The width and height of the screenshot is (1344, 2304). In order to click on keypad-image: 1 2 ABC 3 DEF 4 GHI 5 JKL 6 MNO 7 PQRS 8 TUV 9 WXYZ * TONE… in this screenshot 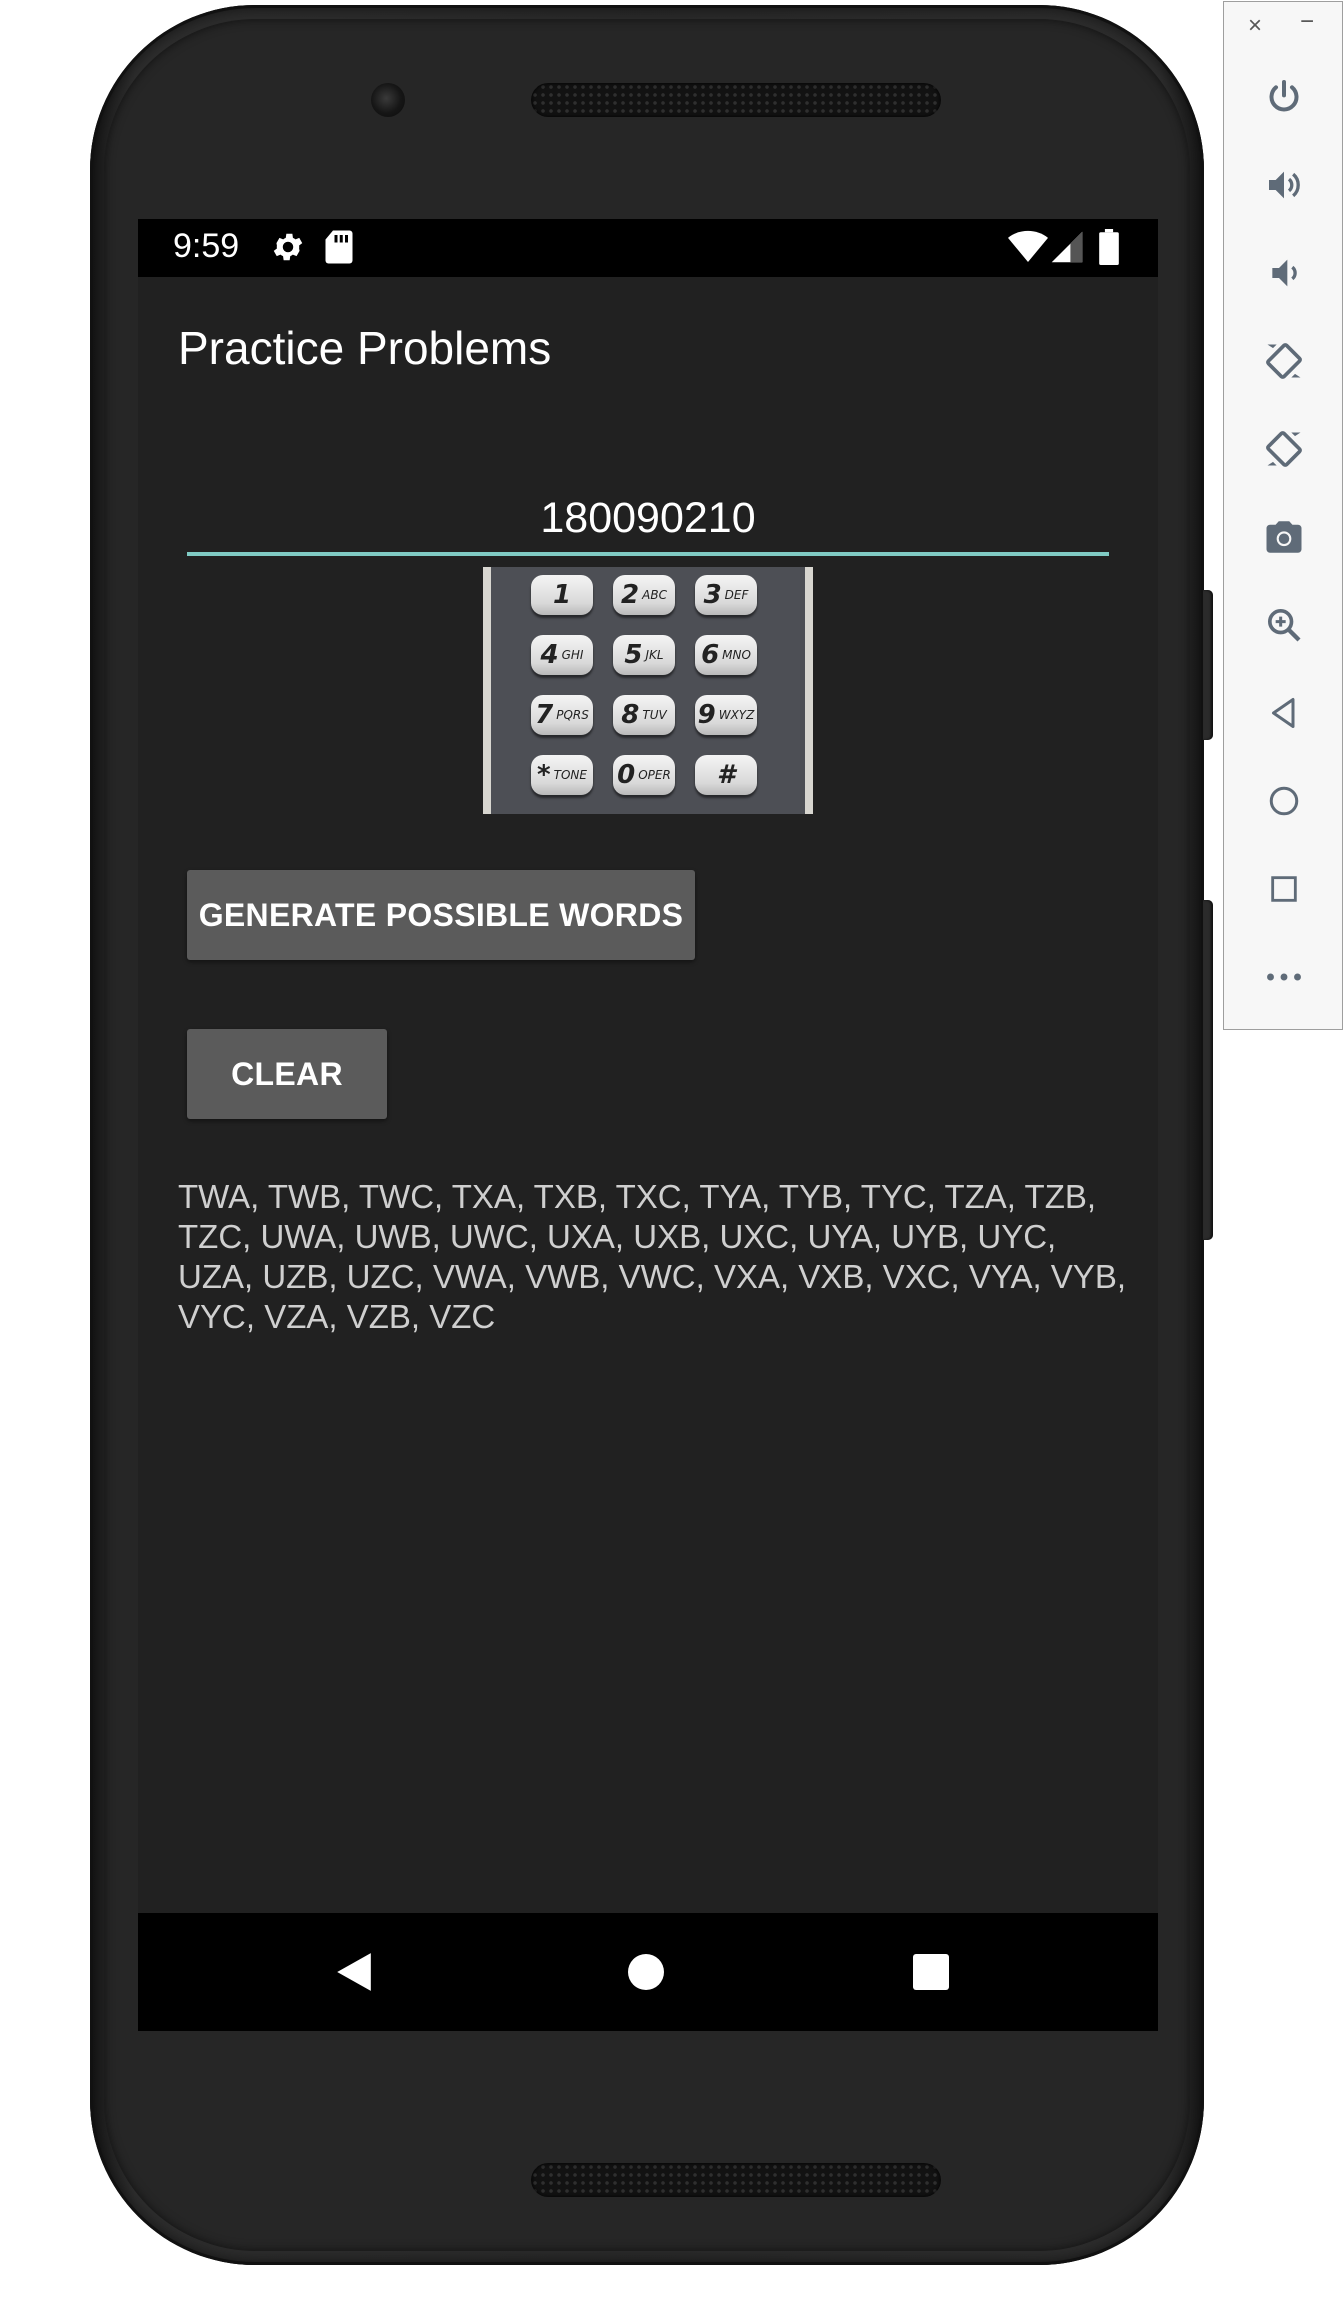, I will do `click(648, 690)`.